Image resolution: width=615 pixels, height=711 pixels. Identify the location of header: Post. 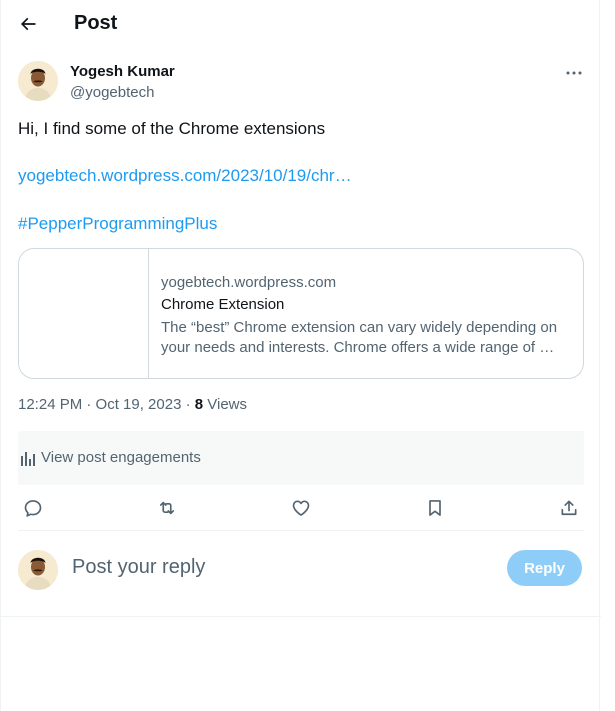
(301, 24).